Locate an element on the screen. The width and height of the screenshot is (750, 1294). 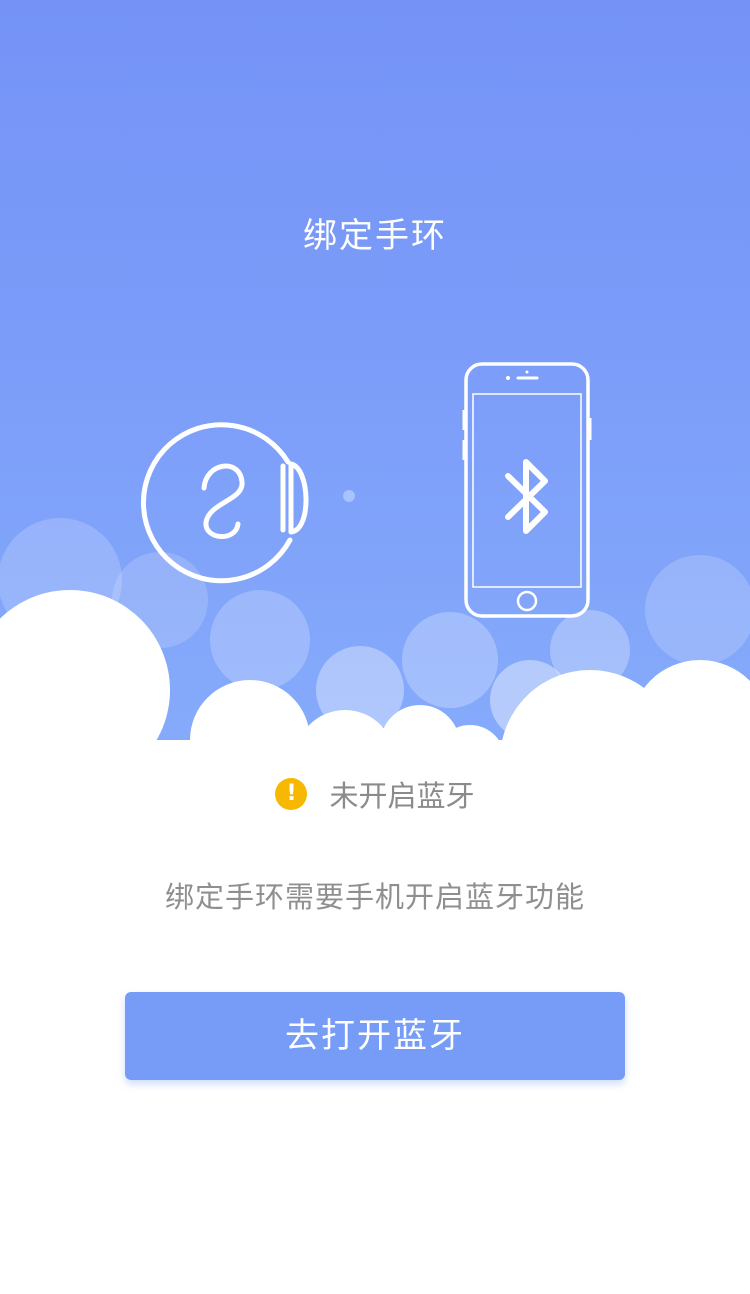
band-icon is located at coordinates (225, 503).